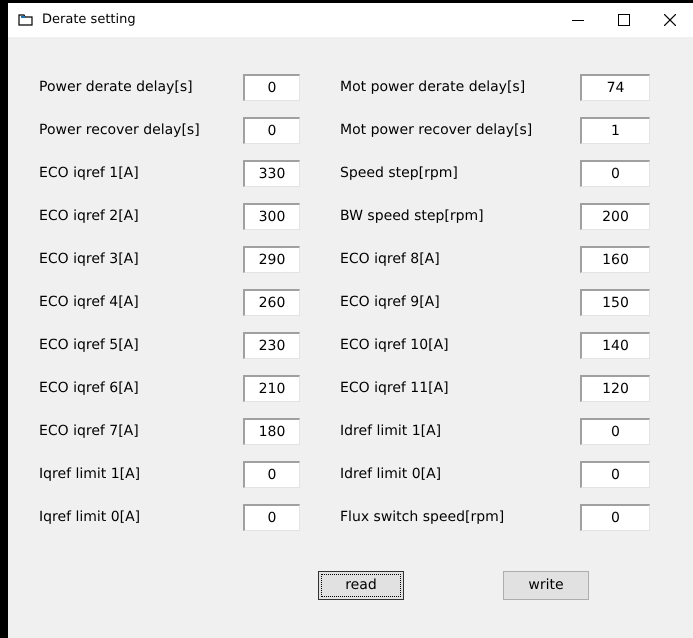 This screenshot has height=638, width=693. I want to click on field-label: Power derate delay[s], so click(116, 87).